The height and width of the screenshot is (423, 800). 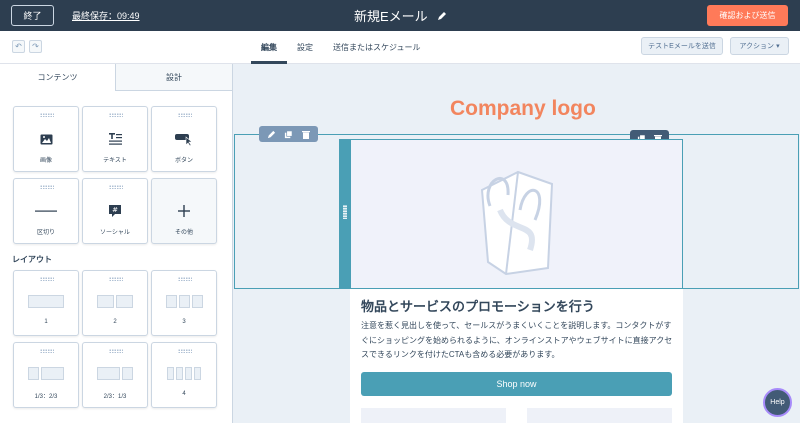 I want to click on layout-2-3-1-3: 2/3：1/3, so click(x=115, y=375).